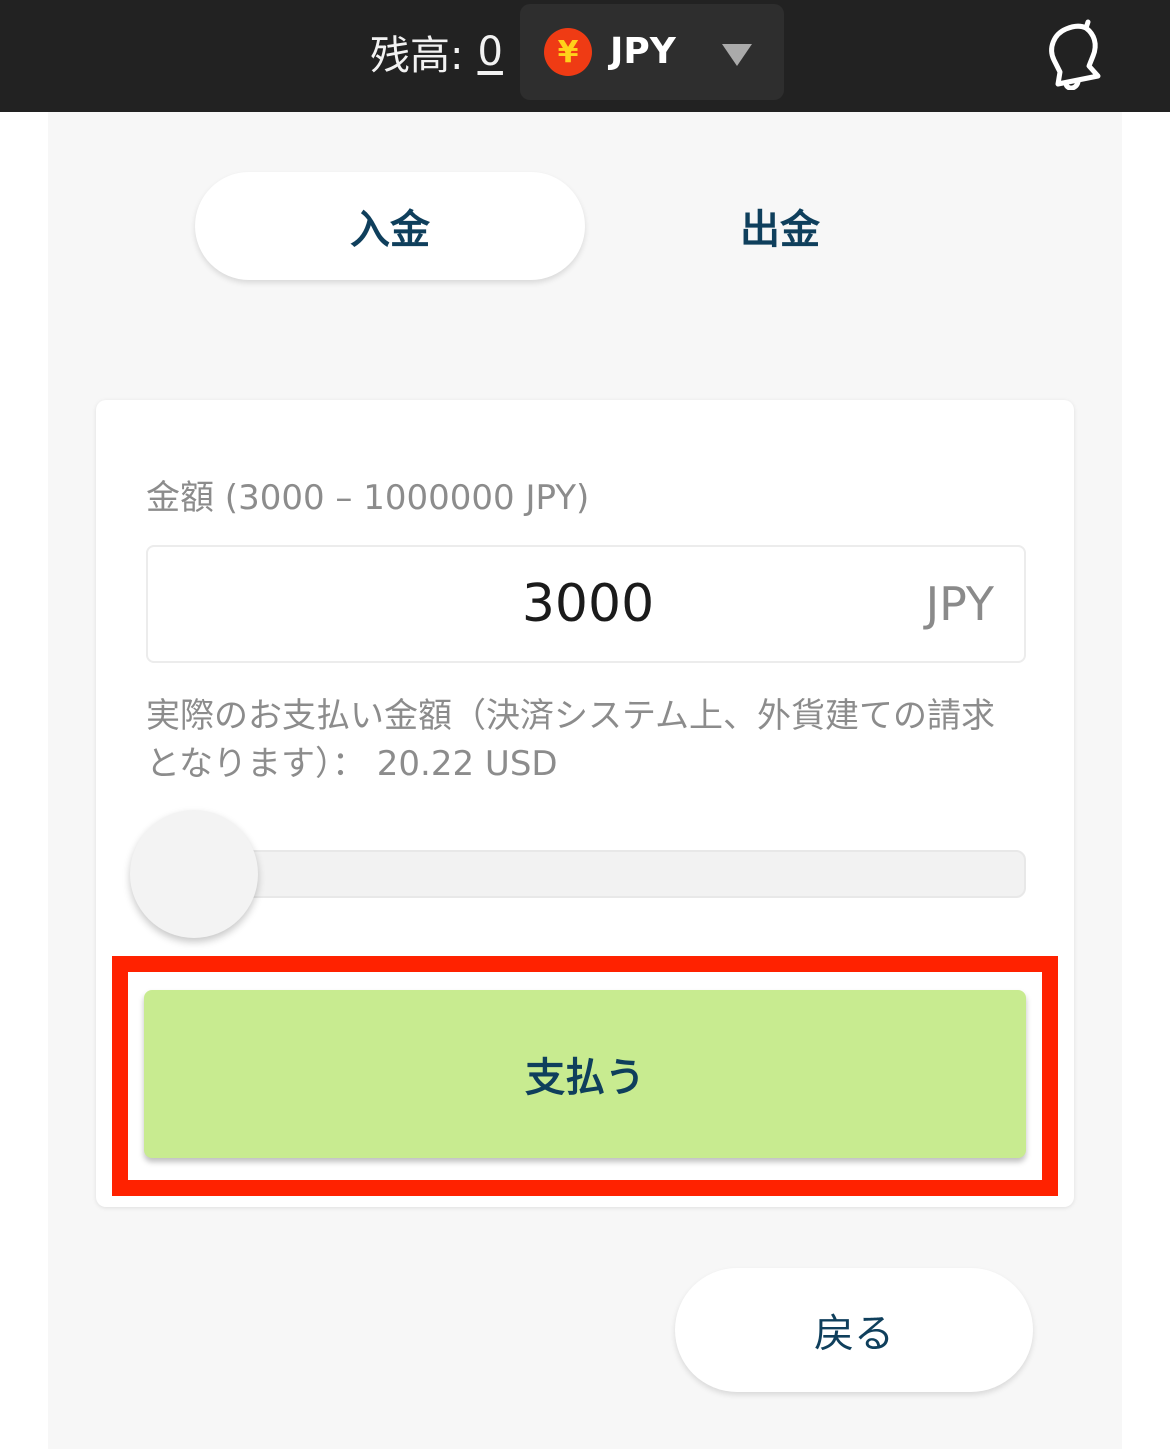 The image size is (1170, 1449). What do you see at coordinates (959, 604) in the screenshot?
I see `amount-unit: JPY` at bounding box center [959, 604].